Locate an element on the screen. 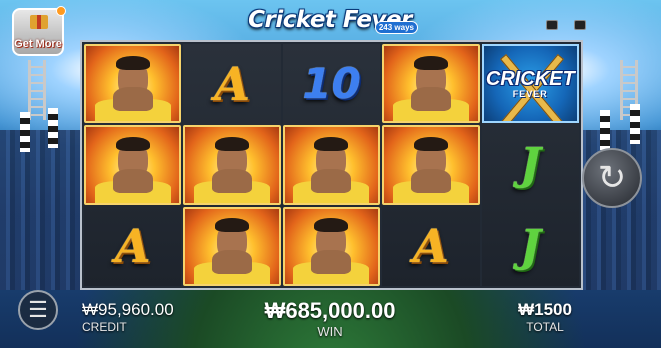  win-display: ₩685,000.00 WIN is located at coordinates (330, 318).